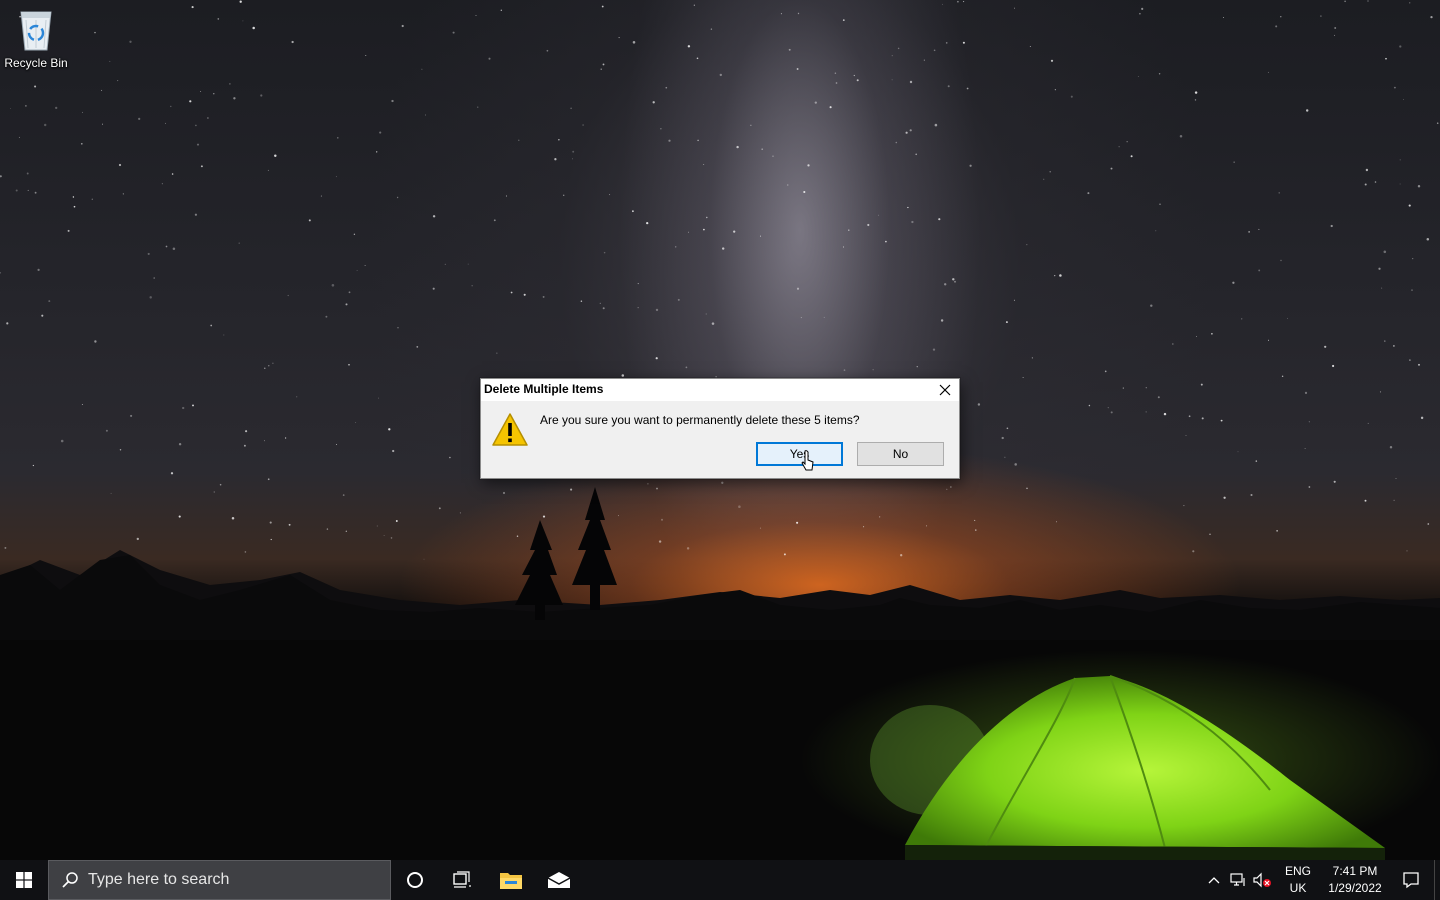  Describe the element at coordinates (1355, 888) in the screenshot. I see `clock-date: 1/29/2022` at that location.